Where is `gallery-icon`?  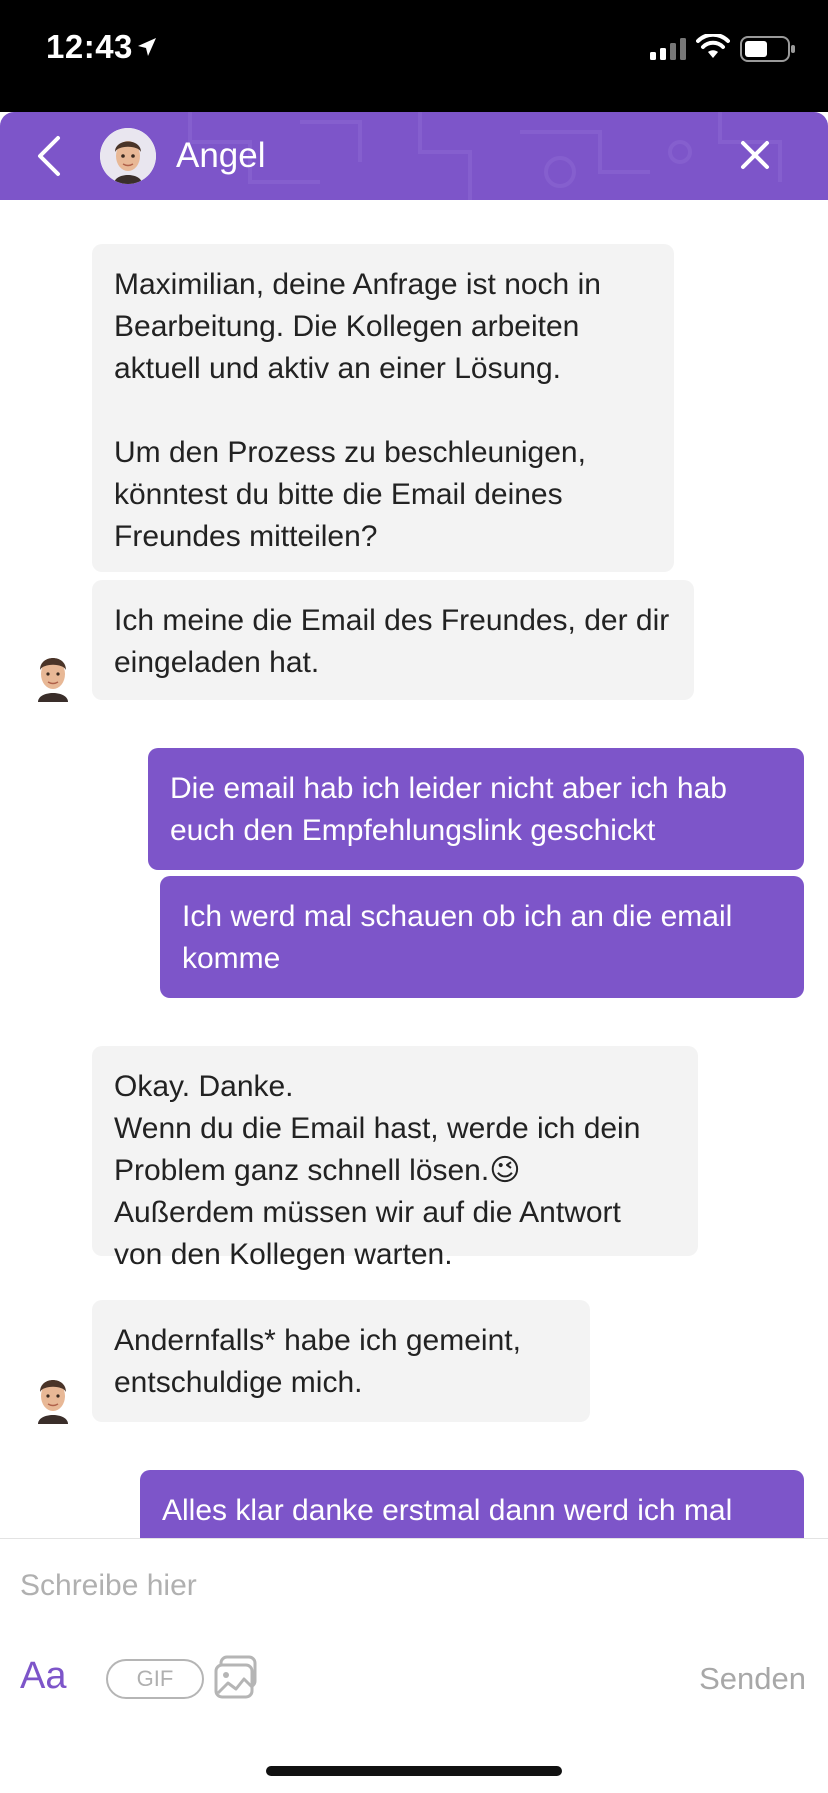 gallery-icon is located at coordinates (237, 1677).